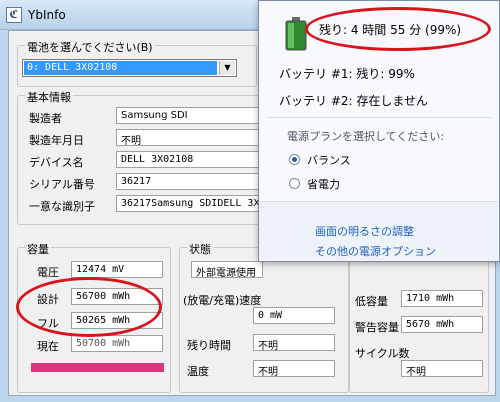  What do you see at coordinates (56, 162) in the screenshot?
I see `device-name-label: デバイス名` at bounding box center [56, 162].